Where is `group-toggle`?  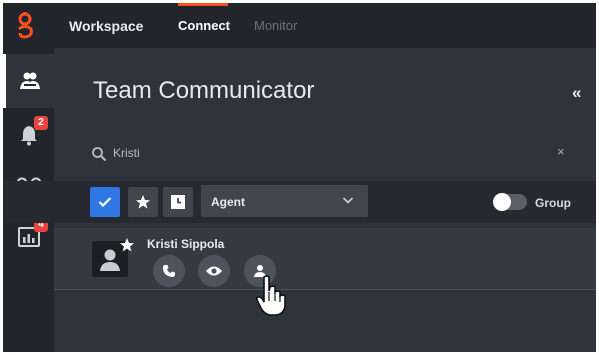 group-toggle is located at coordinates (510, 202).